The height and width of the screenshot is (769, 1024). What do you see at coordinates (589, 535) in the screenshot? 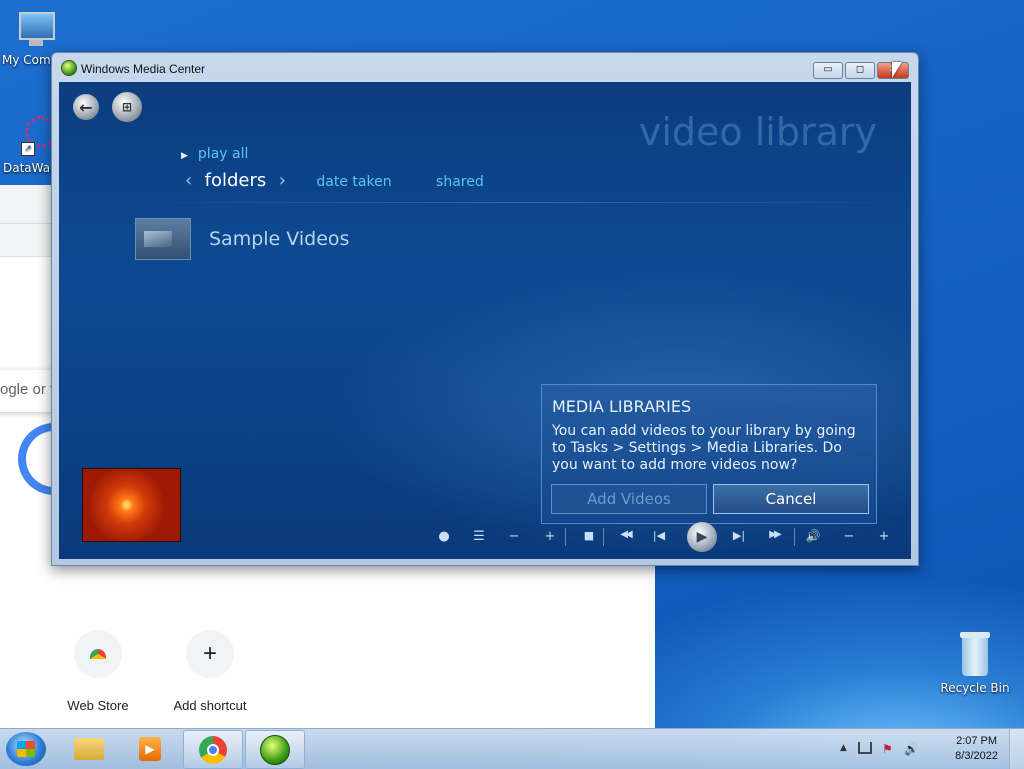
I see `stop-button: ■` at bounding box center [589, 535].